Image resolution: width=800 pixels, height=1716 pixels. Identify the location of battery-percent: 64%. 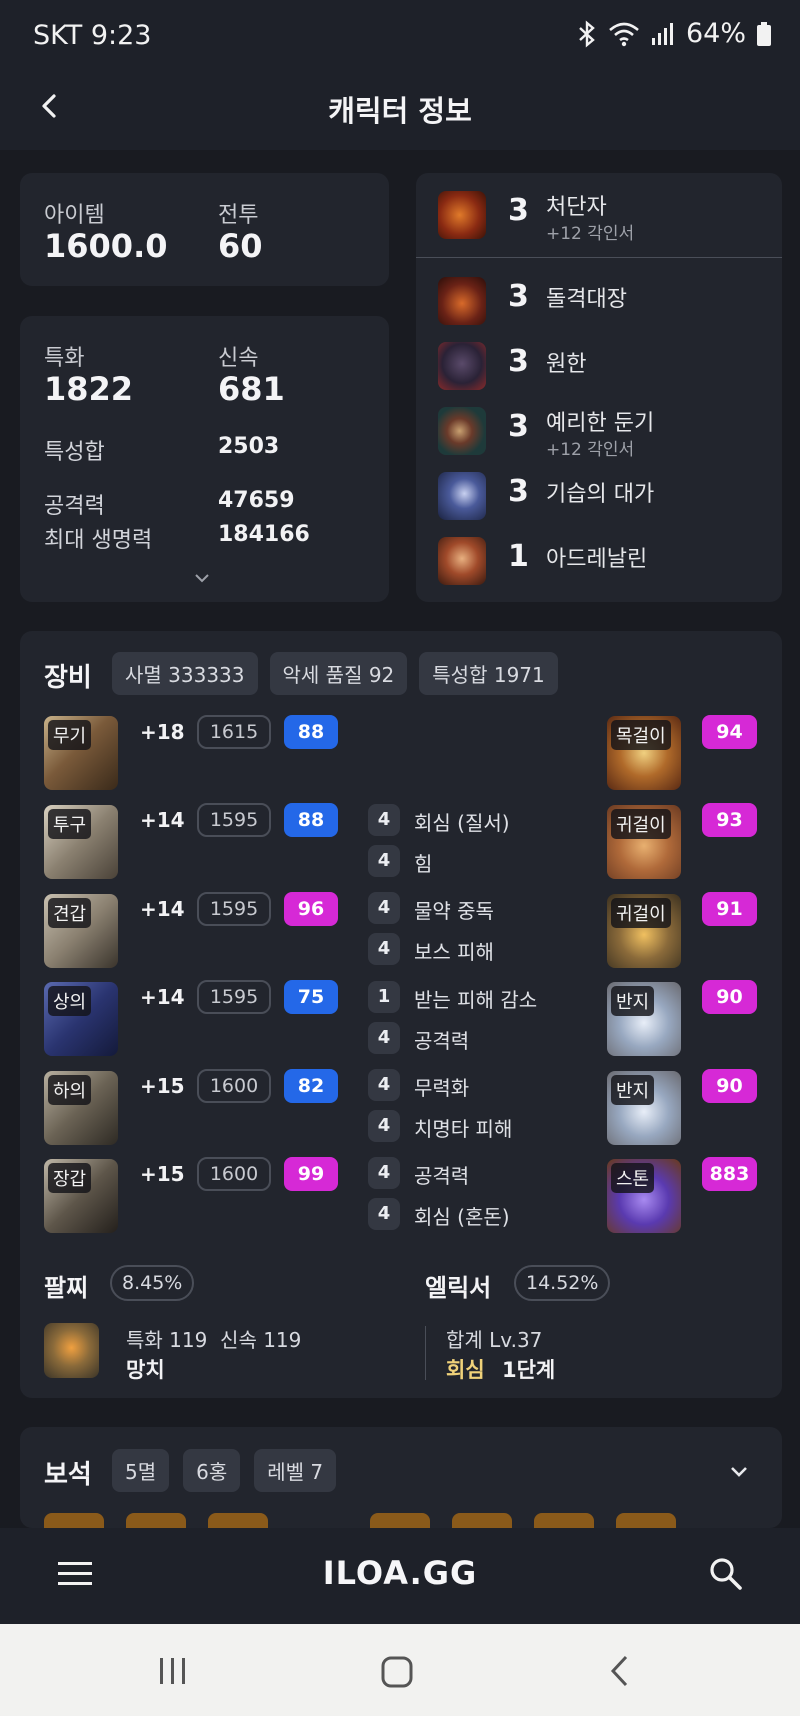
(715, 33).